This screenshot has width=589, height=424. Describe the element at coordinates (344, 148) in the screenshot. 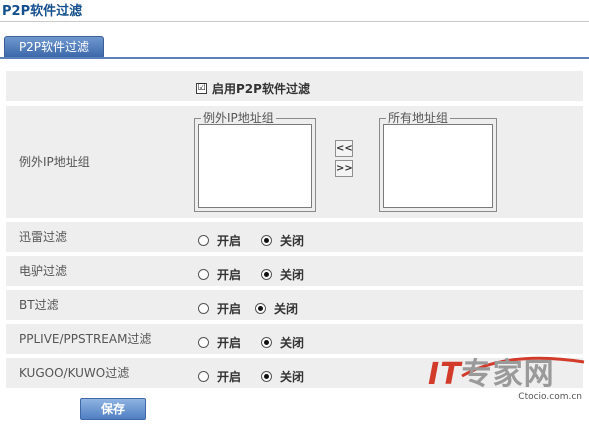

I see `move-left-button: <<` at that location.